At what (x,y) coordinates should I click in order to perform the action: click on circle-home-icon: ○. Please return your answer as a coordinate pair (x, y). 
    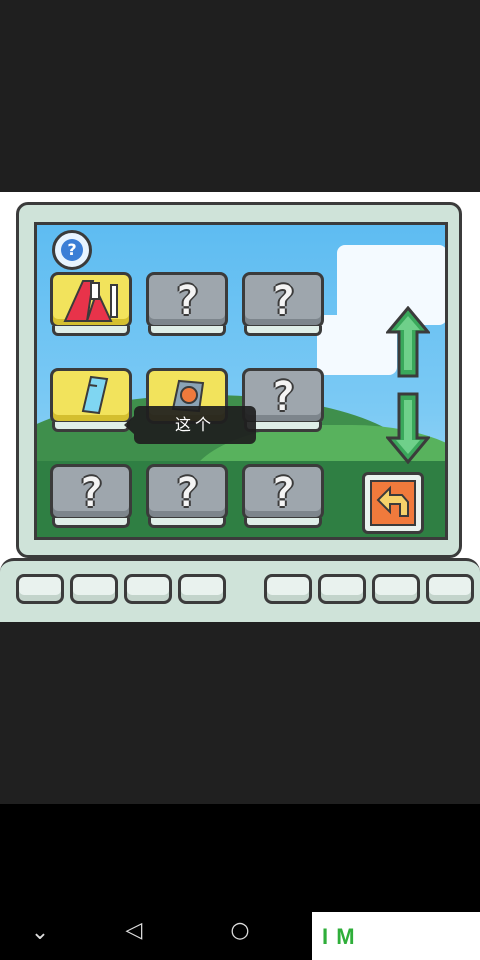
    Looking at the image, I should click on (240, 930).